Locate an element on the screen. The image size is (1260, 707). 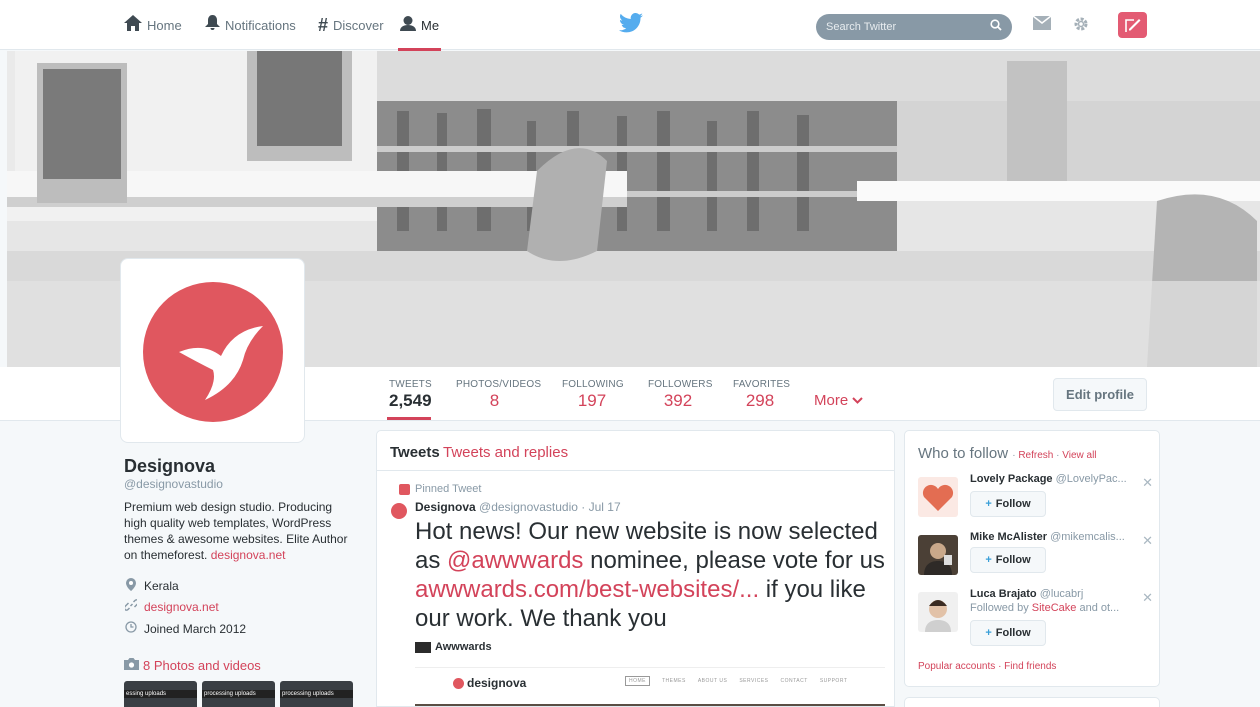
stat-label: FAVORITES is located at coordinates (762, 384).